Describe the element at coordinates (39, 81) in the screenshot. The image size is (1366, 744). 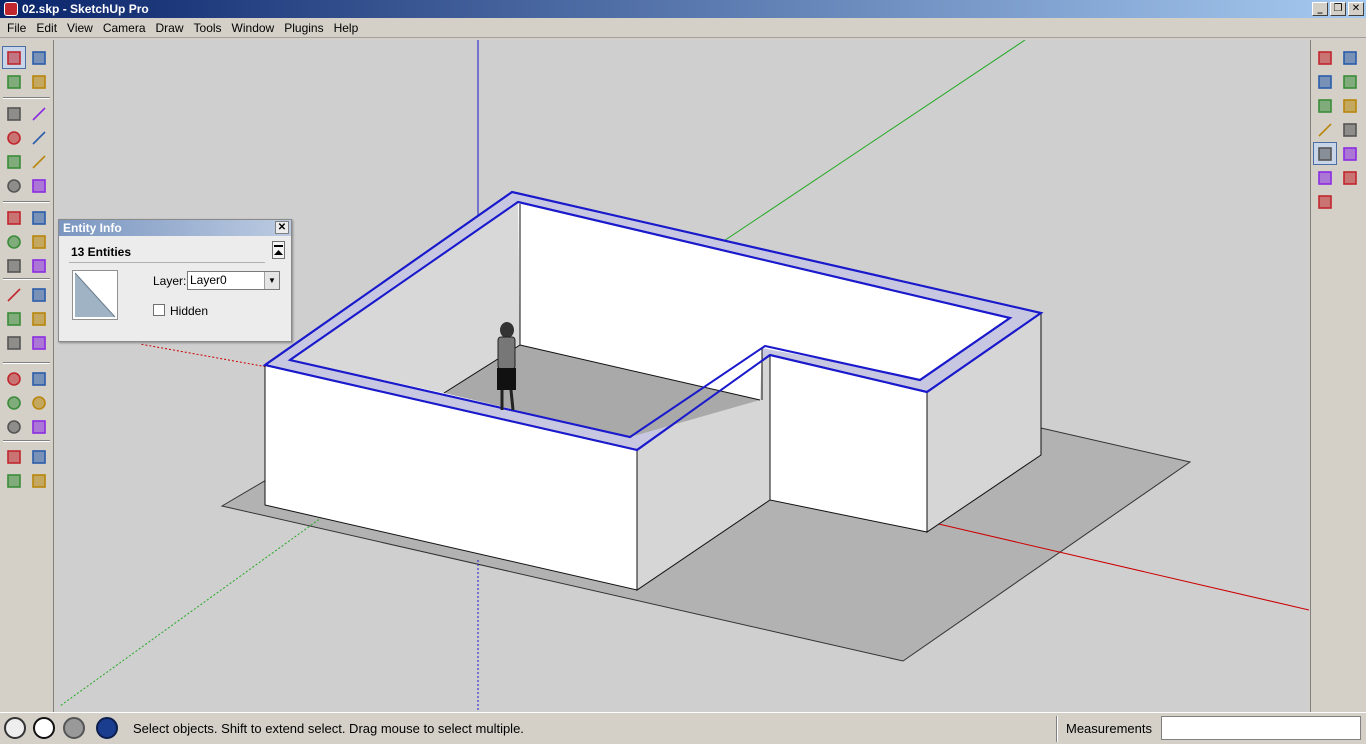
I see `eraser-button` at that location.